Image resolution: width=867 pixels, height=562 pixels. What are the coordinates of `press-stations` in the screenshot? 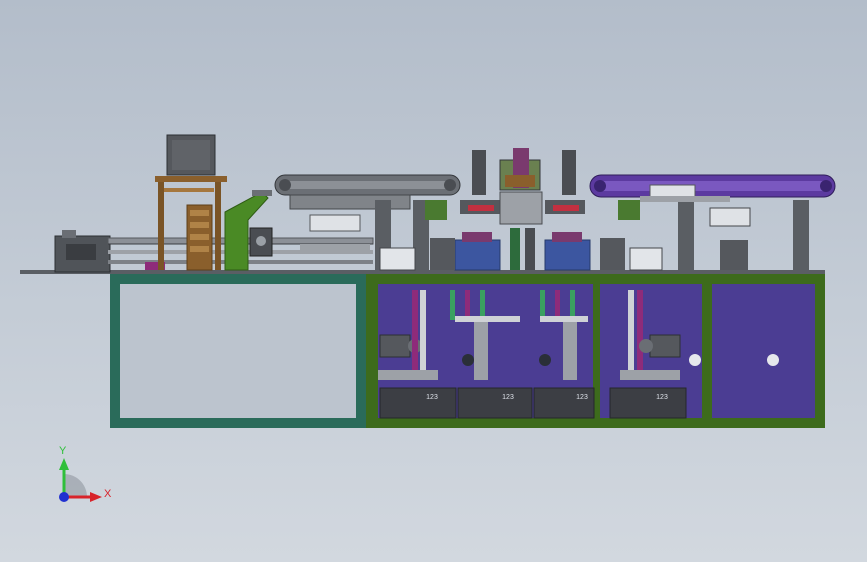 It's located at (532, 209).